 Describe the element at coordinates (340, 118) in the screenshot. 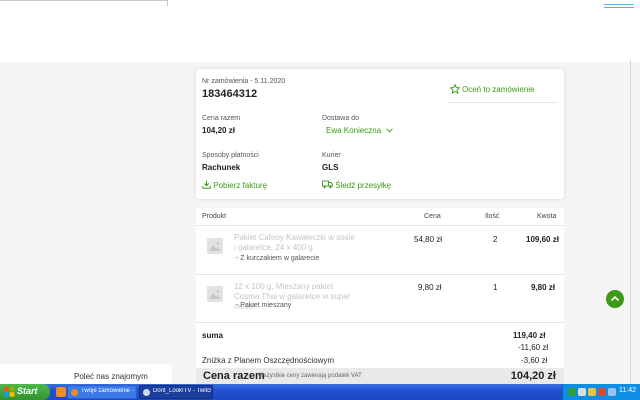

I see `delivery-label: Dostawa do` at that location.